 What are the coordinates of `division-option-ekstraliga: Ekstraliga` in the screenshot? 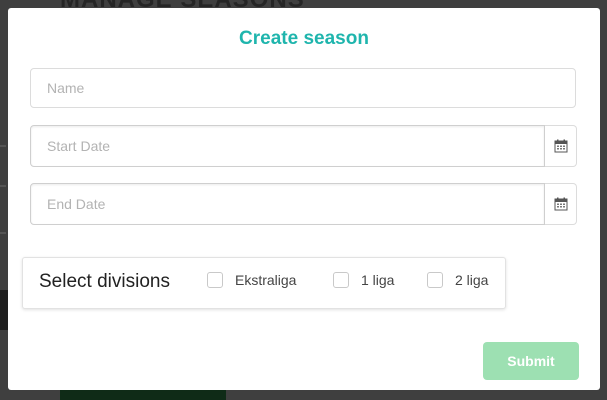 It's located at (251, 280).